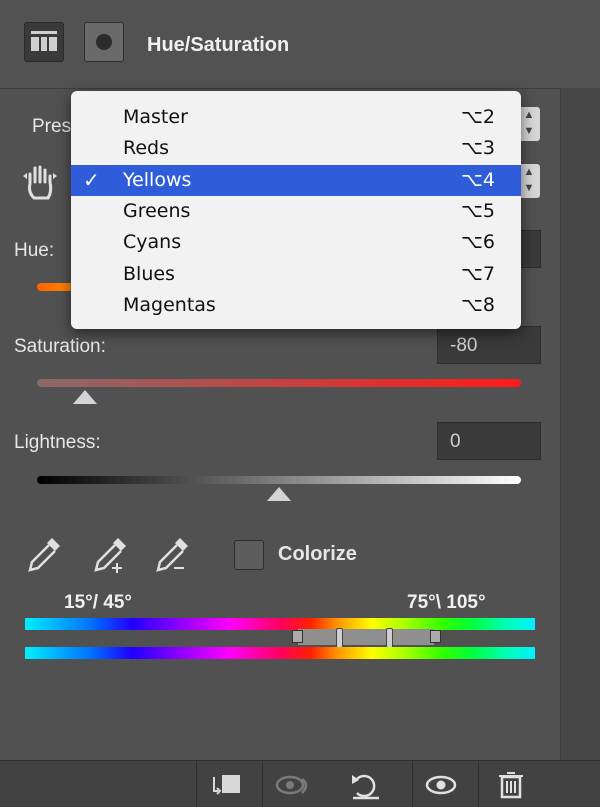 This screenshot has width=600, height=807. I want to click on preset-stepper: ▲ ▼, so click(529, 124).